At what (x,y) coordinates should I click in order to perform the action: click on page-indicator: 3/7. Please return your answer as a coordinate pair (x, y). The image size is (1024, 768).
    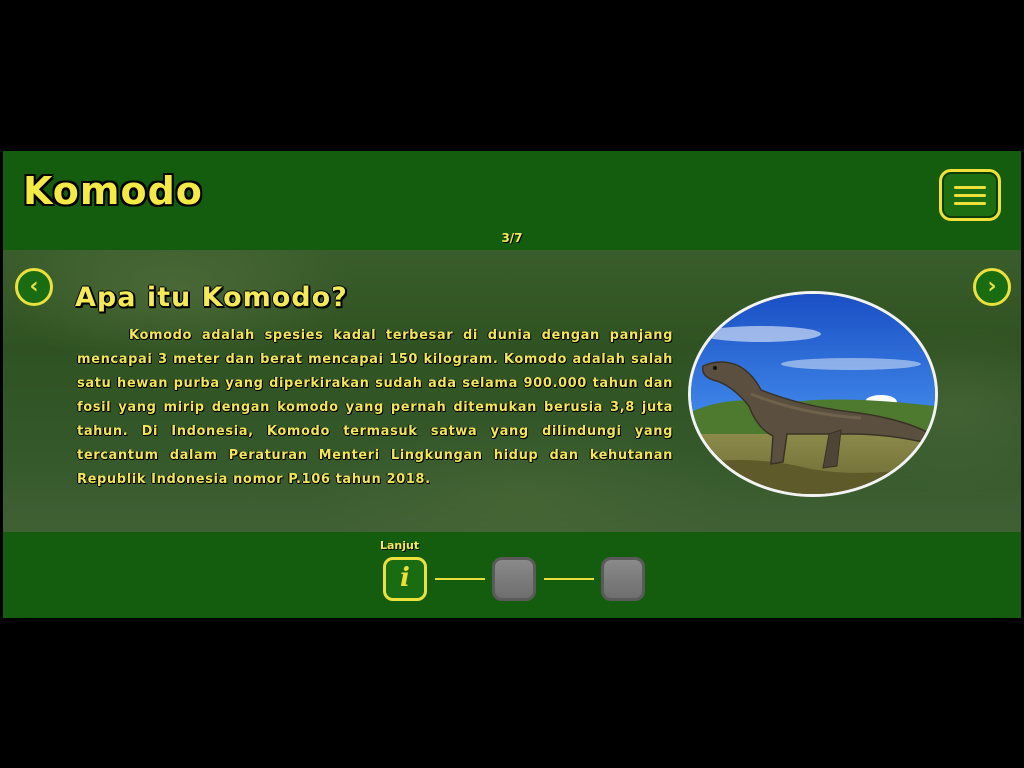
    Looking at the image, I should click on (512, 238).